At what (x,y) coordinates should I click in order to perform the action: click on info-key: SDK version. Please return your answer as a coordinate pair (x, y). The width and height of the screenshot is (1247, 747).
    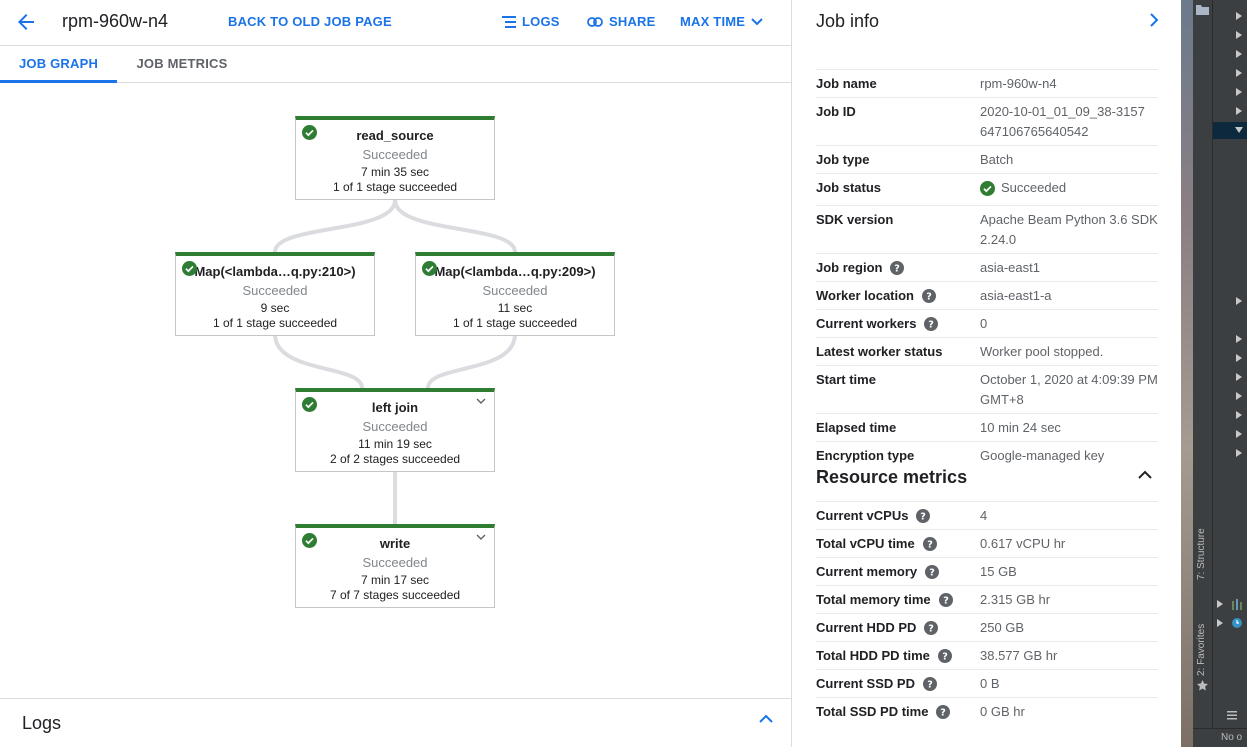
    Looking at the image, I should click on (855, 219).